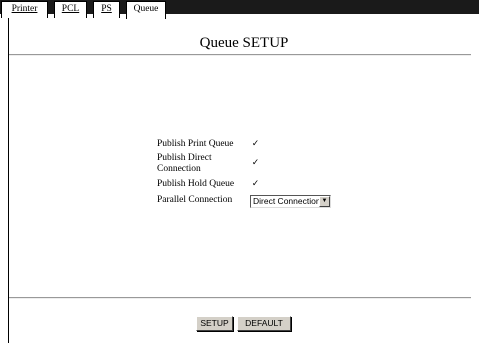  What do you see at coordinates (324, 201) in the screenshot?
I see `chevron-down-icon: ▼` at bounding box center [324, 201].